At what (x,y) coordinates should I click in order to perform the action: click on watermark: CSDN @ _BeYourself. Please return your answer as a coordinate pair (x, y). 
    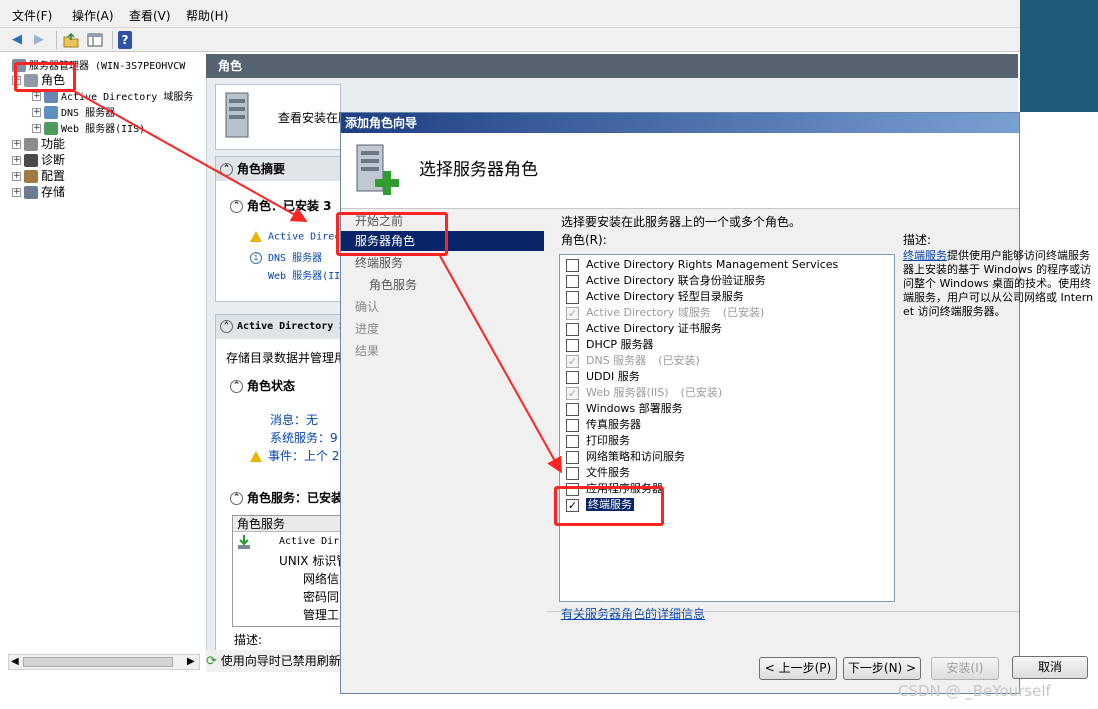
    Looking at the image, I should click on (974, 691).